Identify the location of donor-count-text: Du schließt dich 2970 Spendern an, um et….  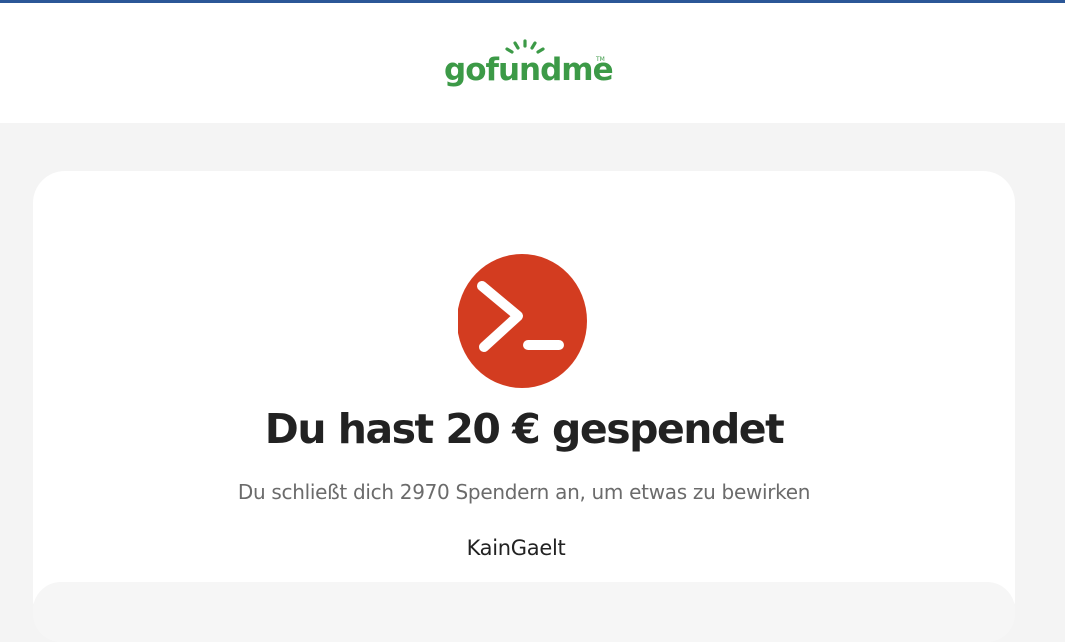
(524, 492).